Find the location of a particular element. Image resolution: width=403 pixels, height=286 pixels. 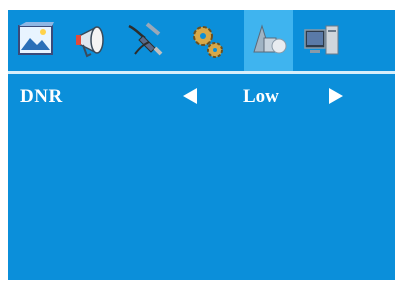

computer-icon is located at coordinates (321, 40).